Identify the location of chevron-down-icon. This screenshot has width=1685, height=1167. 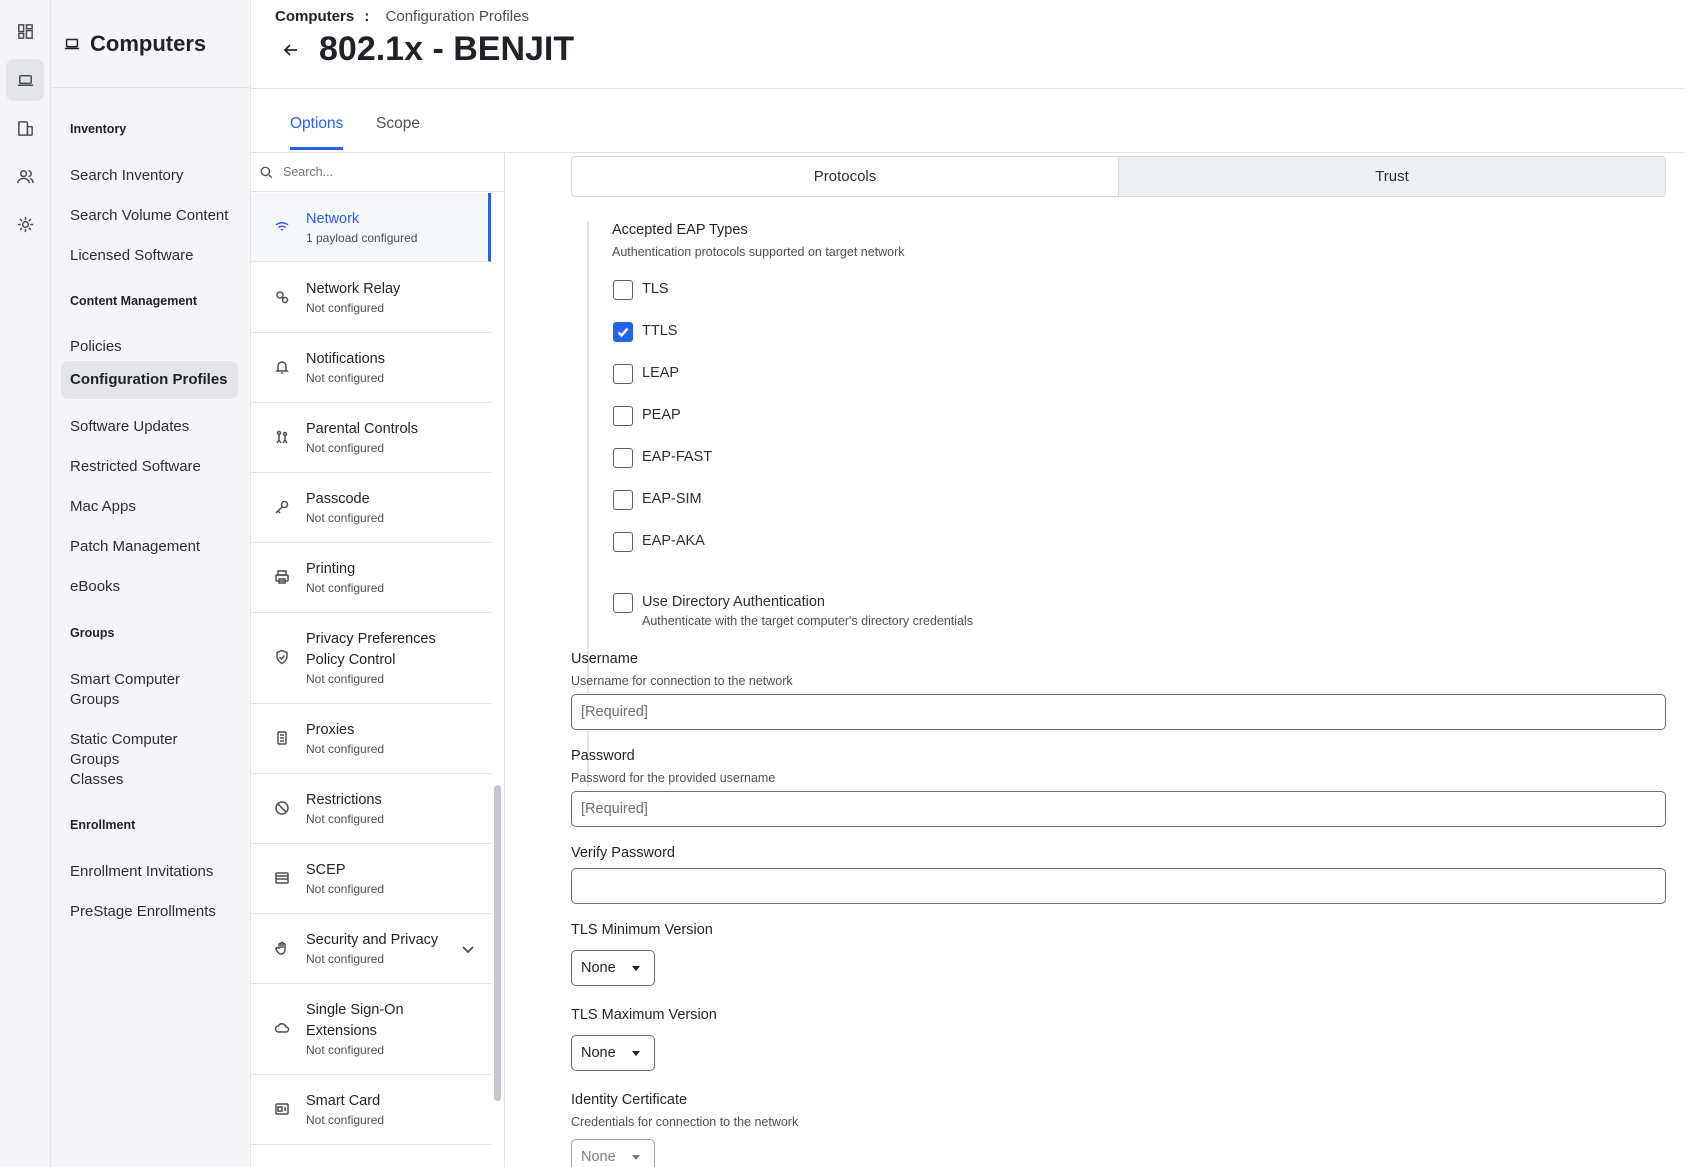
(468, 949).